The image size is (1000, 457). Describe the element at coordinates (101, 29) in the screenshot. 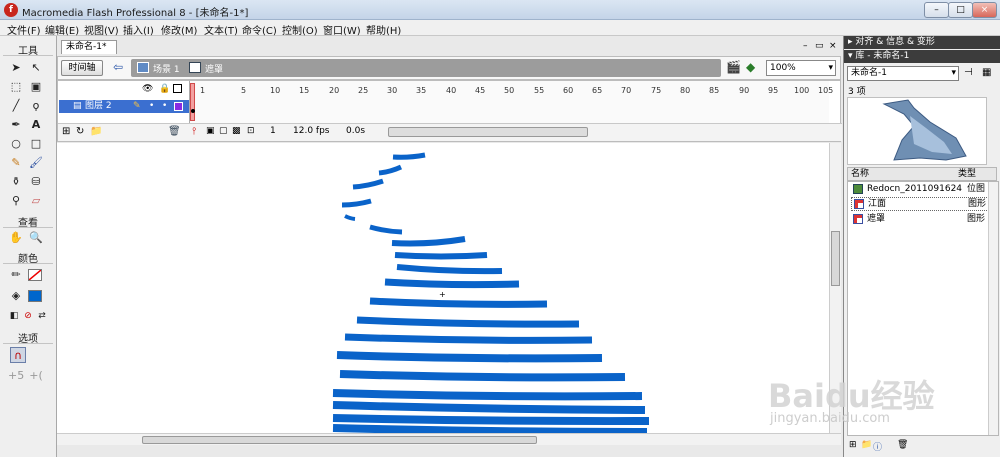

I see `menu-view: 视图(V)` at that location.